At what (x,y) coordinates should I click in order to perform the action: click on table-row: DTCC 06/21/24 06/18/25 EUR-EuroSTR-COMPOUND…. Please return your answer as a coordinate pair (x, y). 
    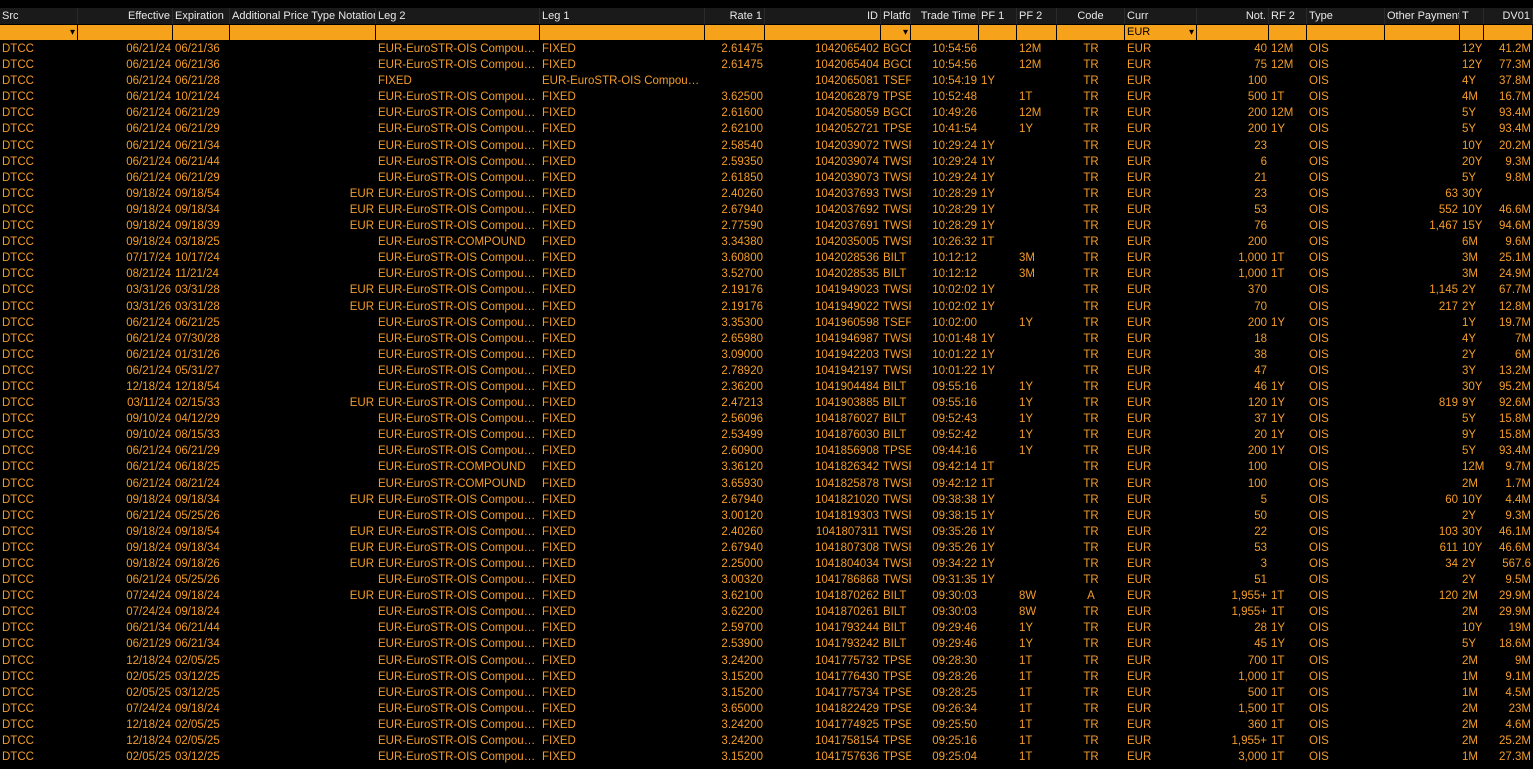
    Looking at the image, I should click on (766, 467).